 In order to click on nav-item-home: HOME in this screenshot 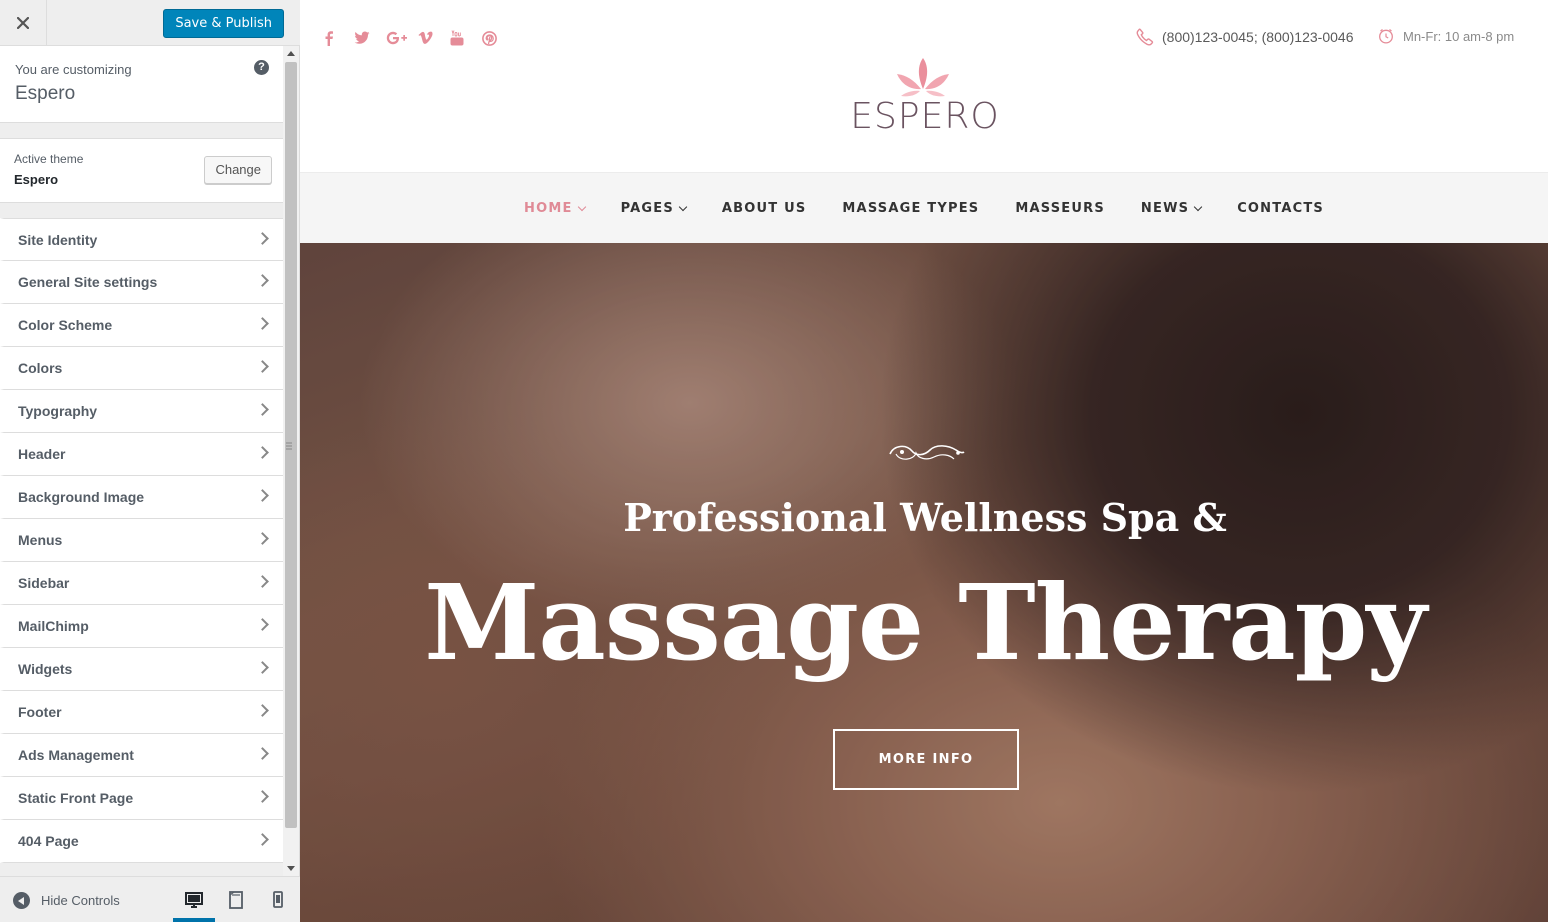, I will do `click(555, 208)`.